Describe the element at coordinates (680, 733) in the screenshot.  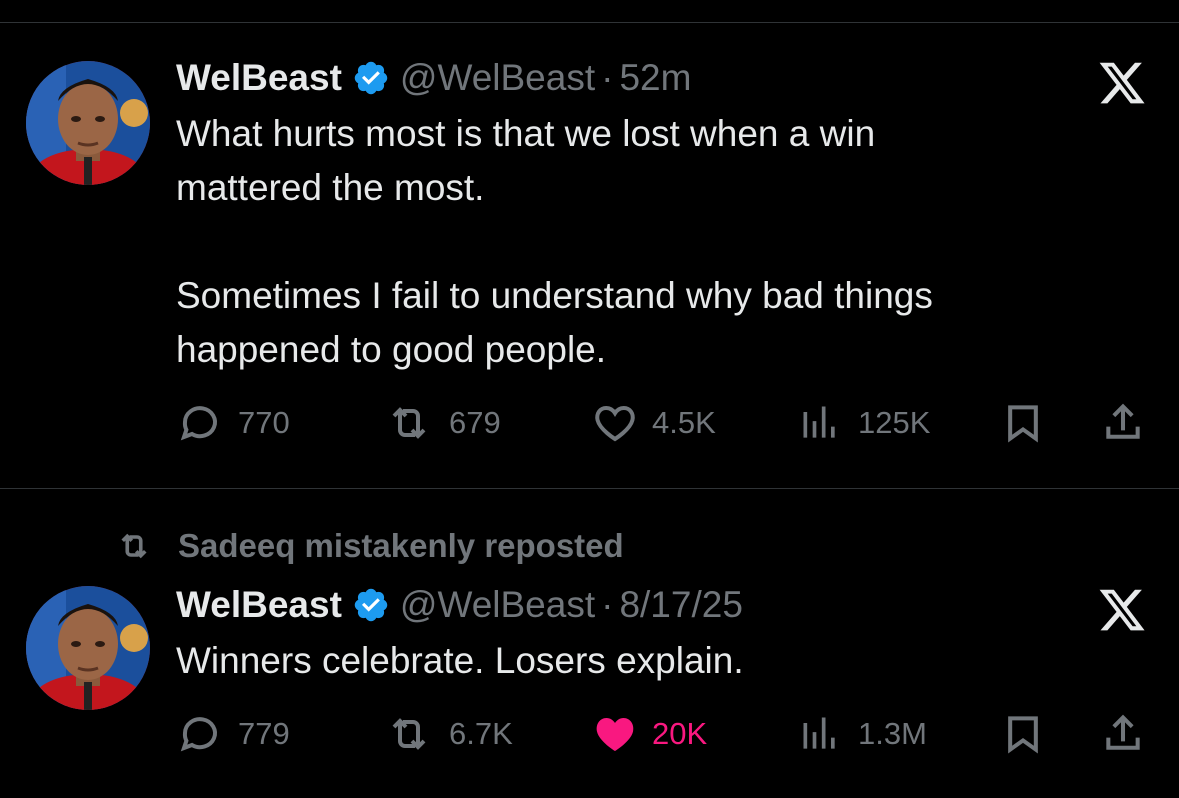
I see `like-count: 20K` at that location.